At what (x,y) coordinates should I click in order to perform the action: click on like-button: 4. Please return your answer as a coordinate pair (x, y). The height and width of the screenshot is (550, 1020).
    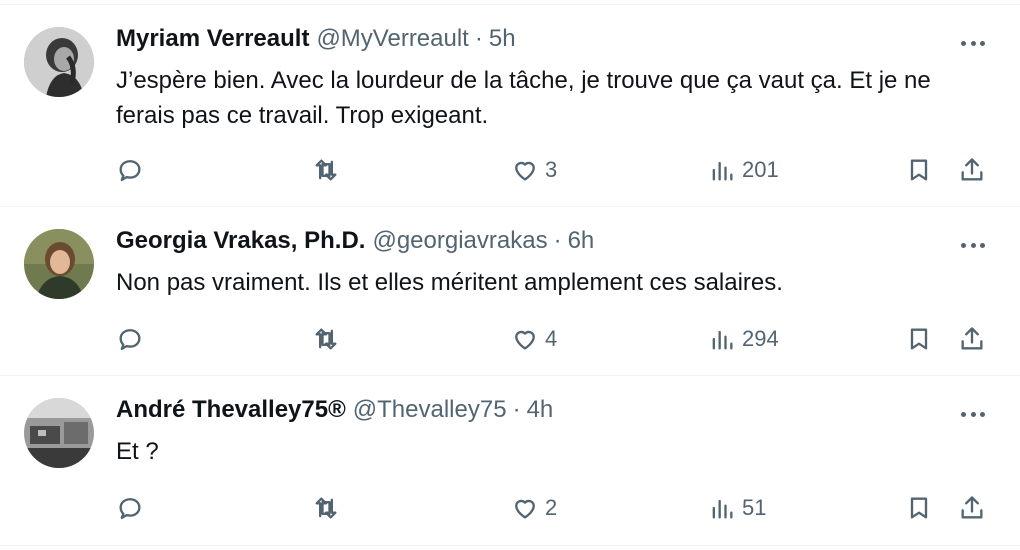
    Looking at the image, I should click on (534, 339).